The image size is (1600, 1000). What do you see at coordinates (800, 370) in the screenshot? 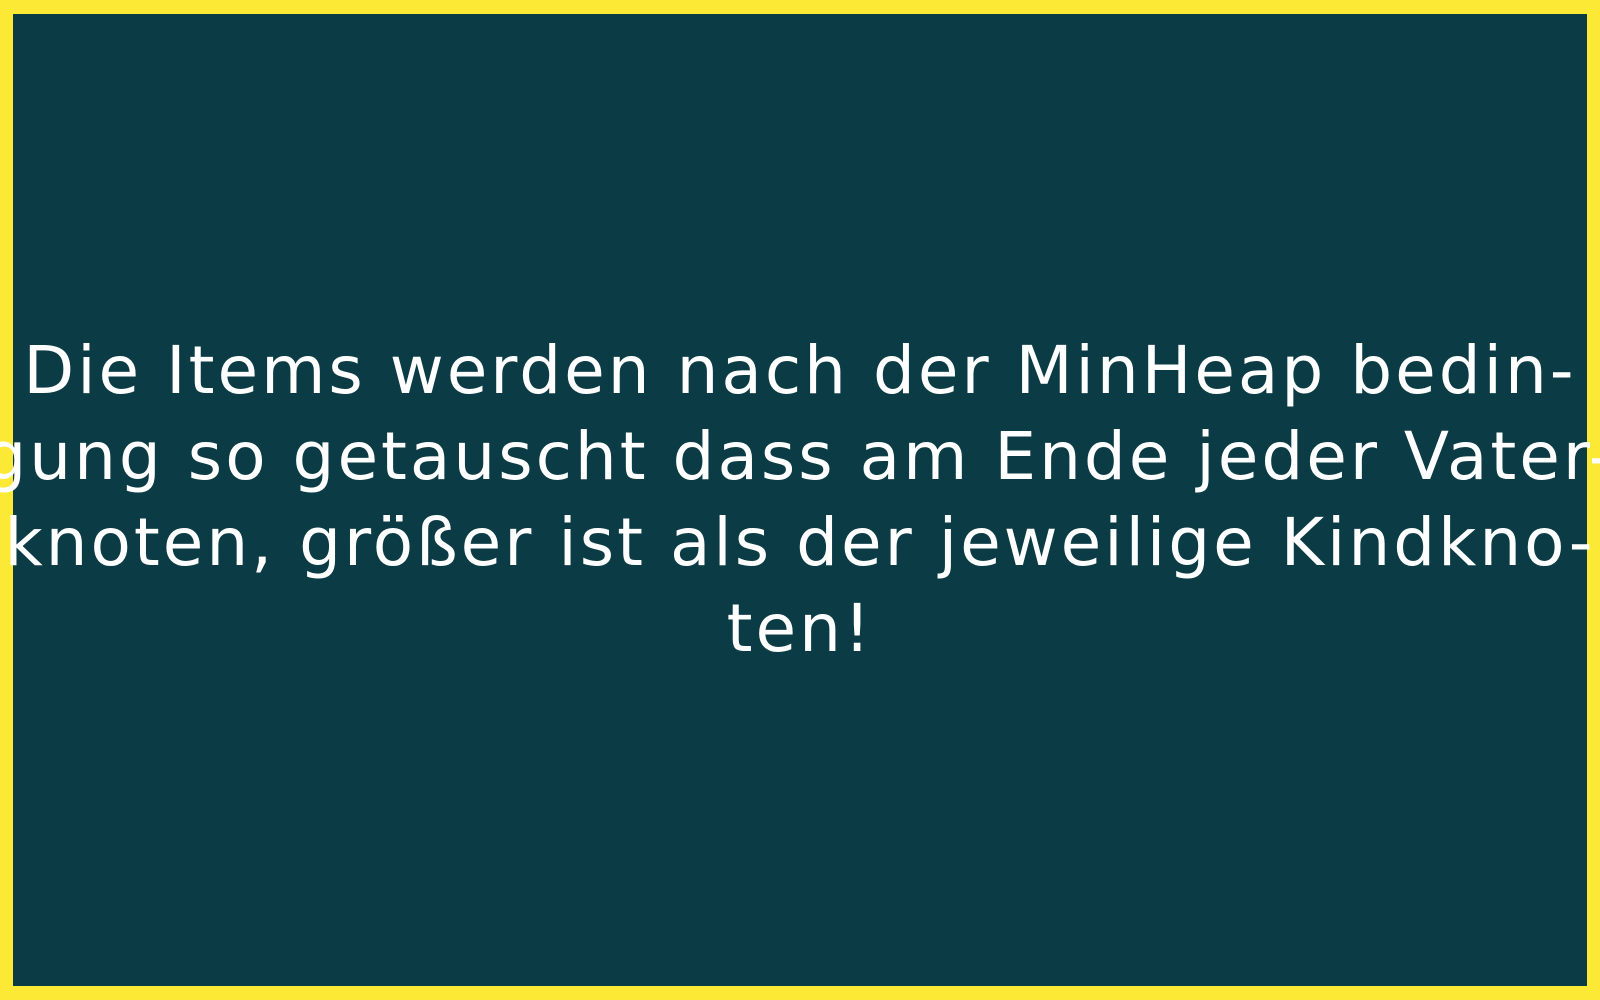
I see `message-line-1: Die Items werden nach der MinHeap bedin-` at bounding box center [800, 370].